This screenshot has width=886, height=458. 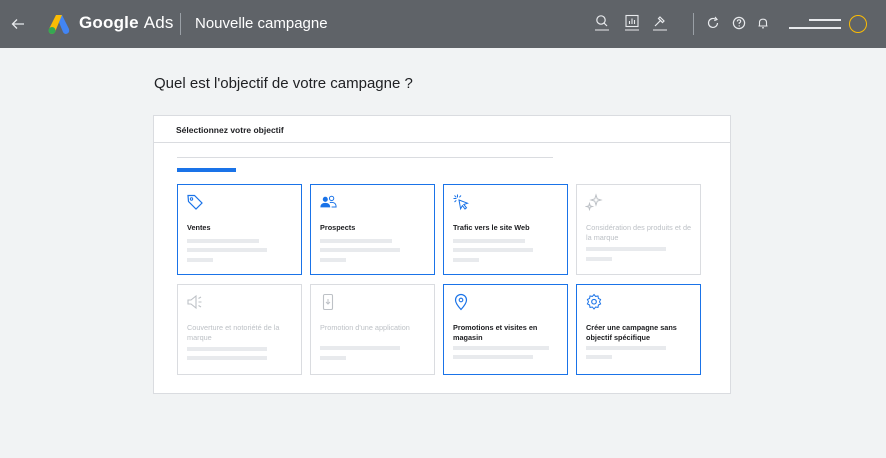 I want to click on tile-label: Trafic vers le site Web, so click(x=491, y=227).